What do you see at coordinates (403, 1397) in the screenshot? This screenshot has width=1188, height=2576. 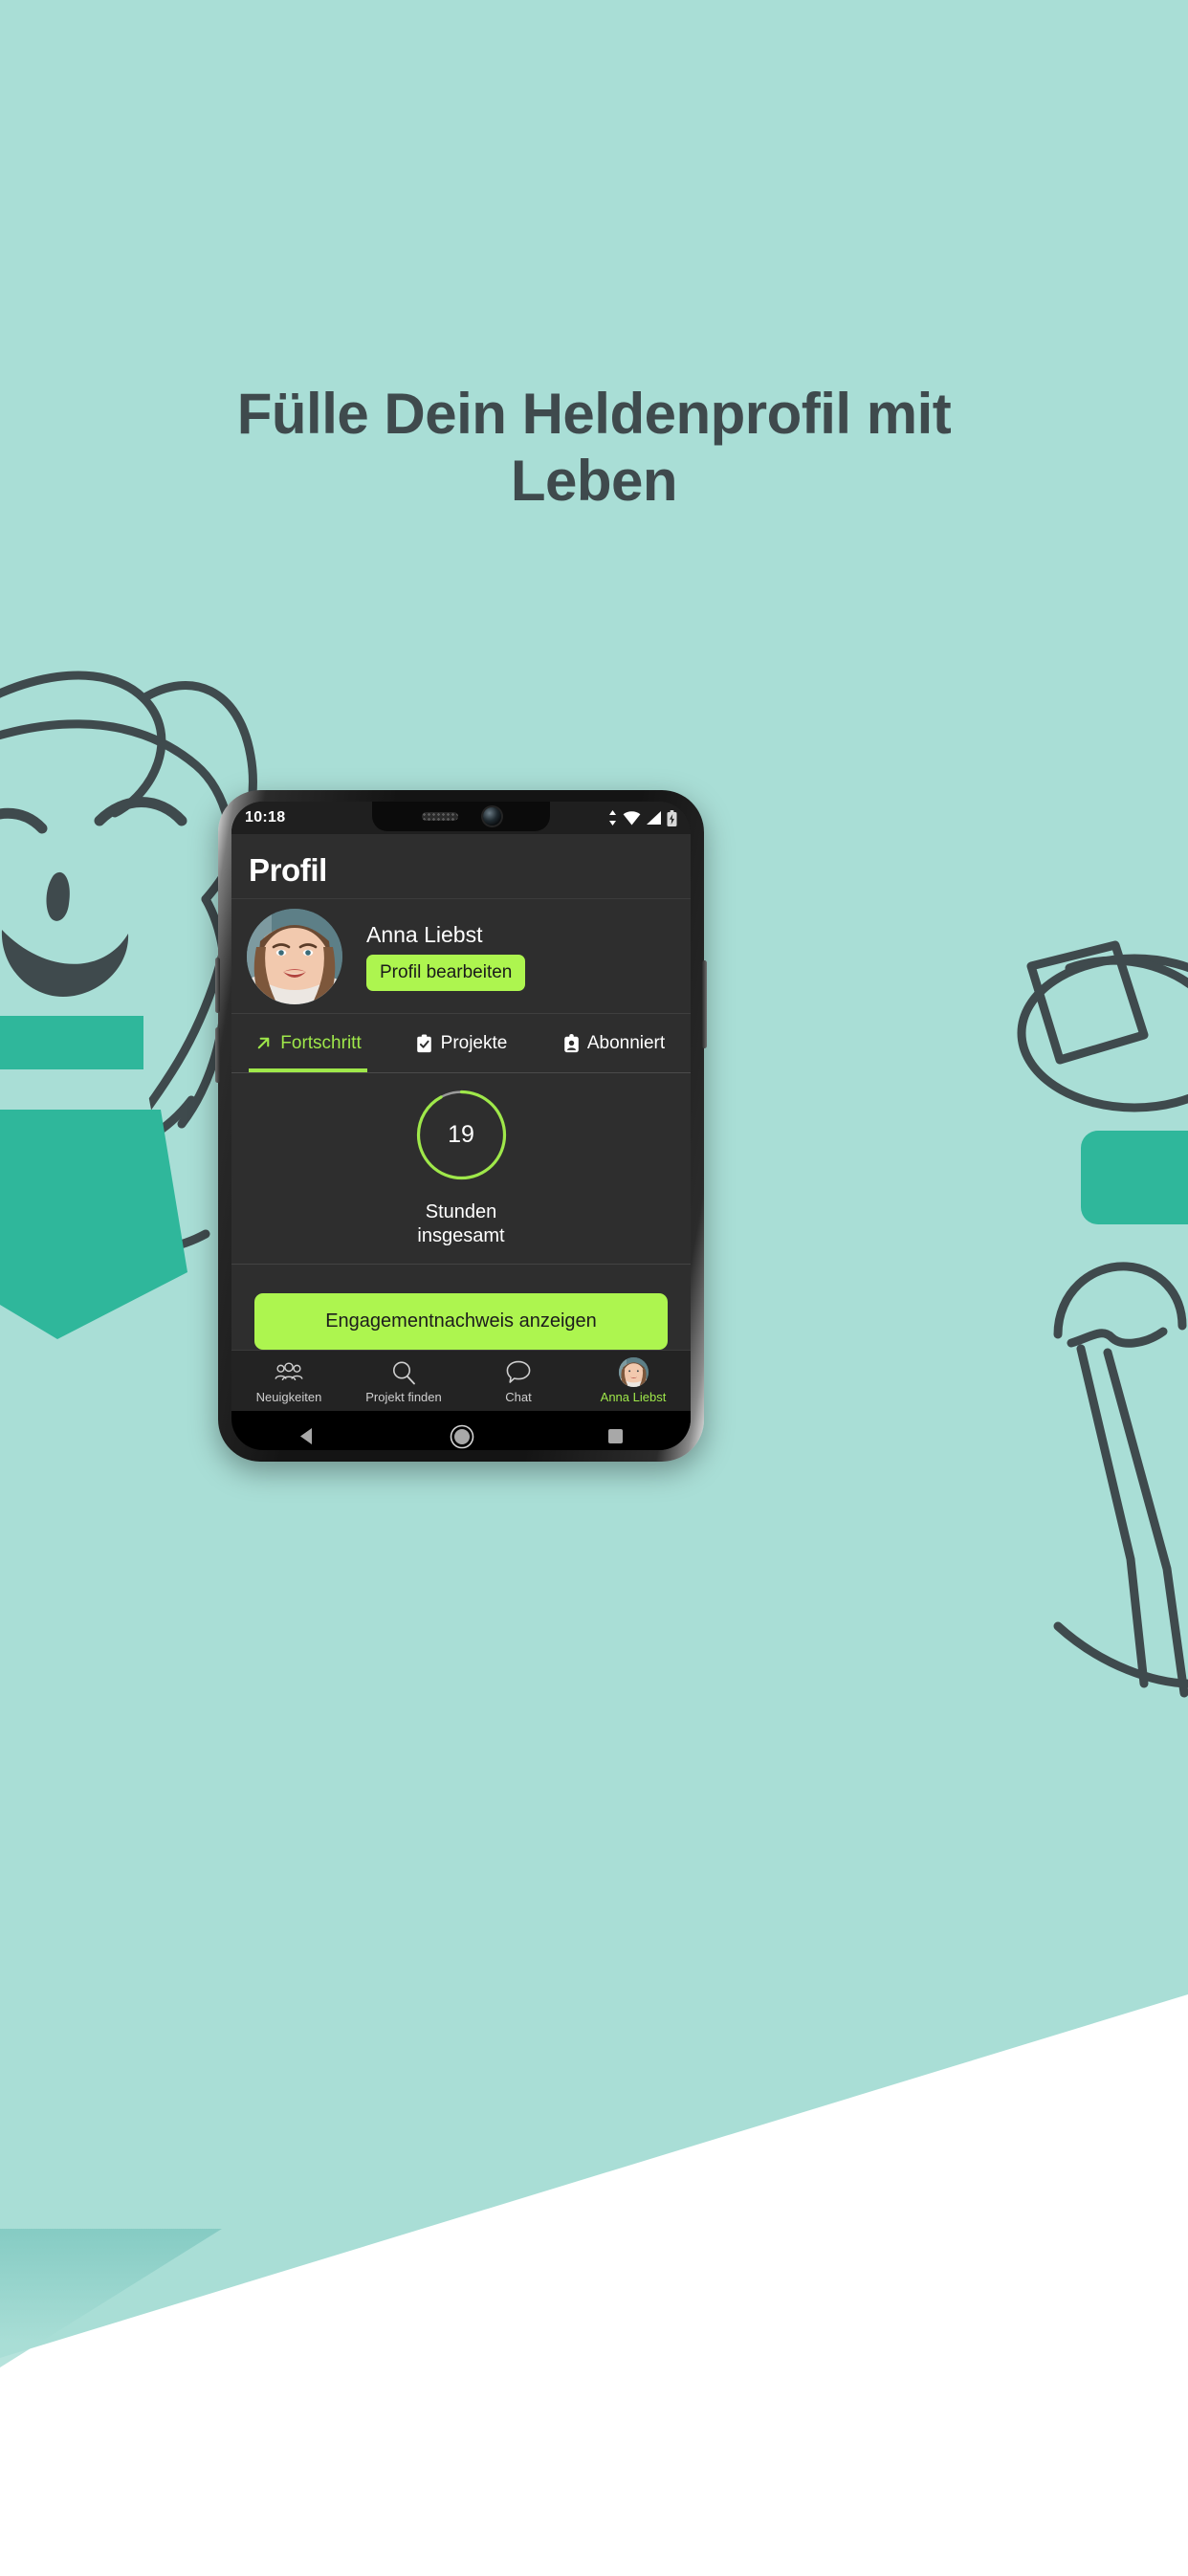 I see `nav-label: Projekt finden` at bounding box center [403, 1397].